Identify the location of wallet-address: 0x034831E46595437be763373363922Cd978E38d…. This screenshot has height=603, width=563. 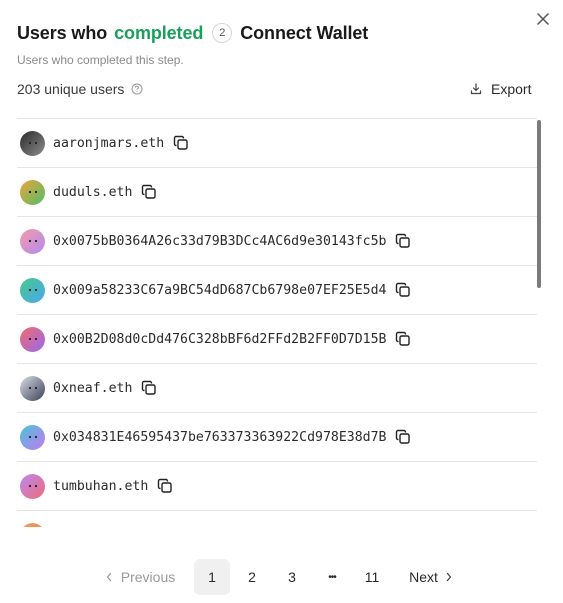
(220, 437).